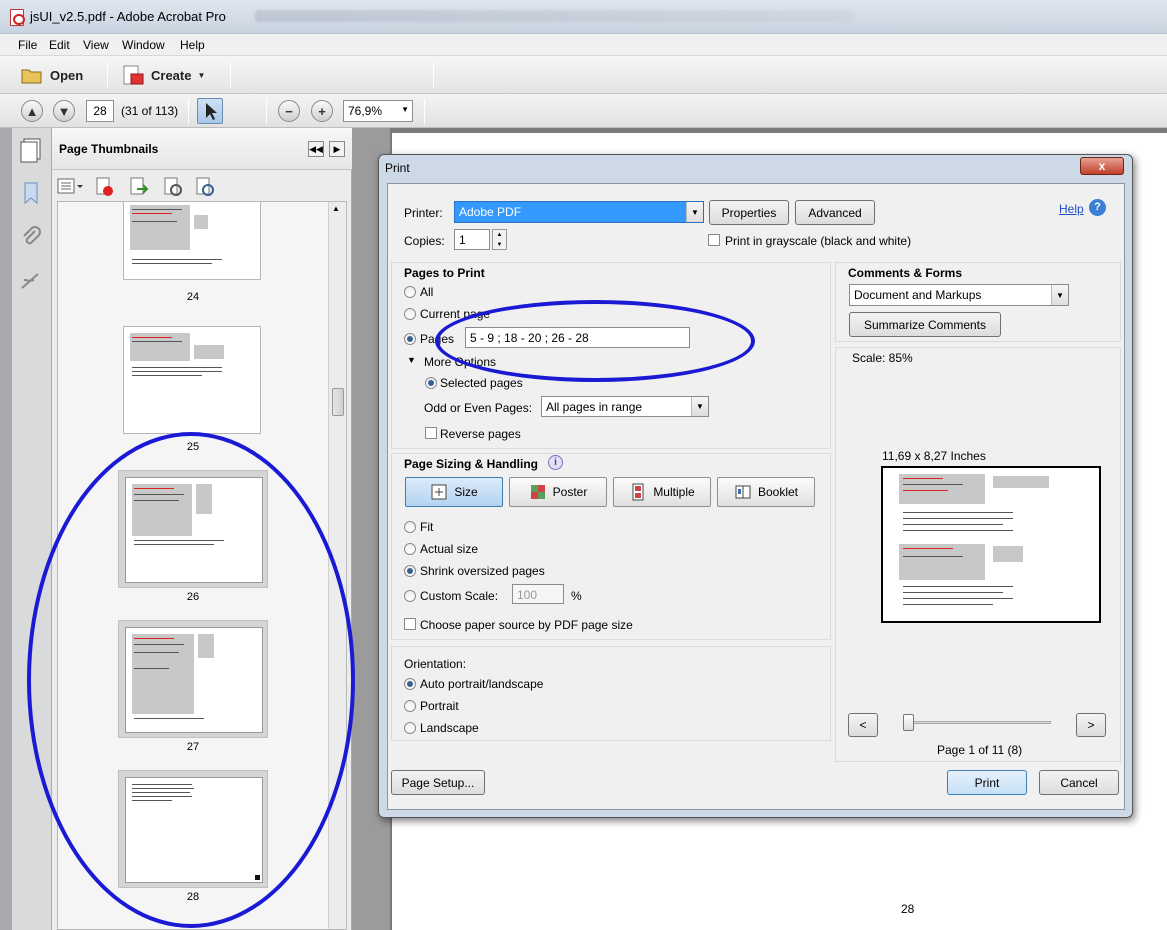  Describe the element at coordinates (59, 45) in the screenshot. I see `menu-edit: Edit` at that location.